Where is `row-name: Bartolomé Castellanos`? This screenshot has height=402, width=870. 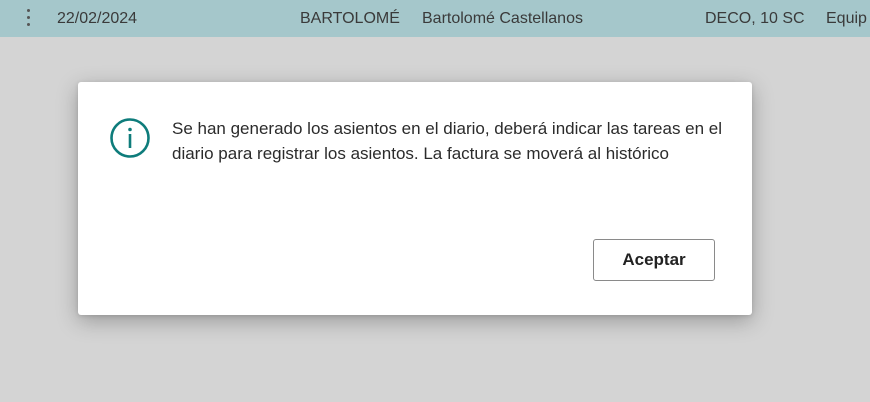 row-name: Bartolomé Castellanos is located at coordinates (502, 18).